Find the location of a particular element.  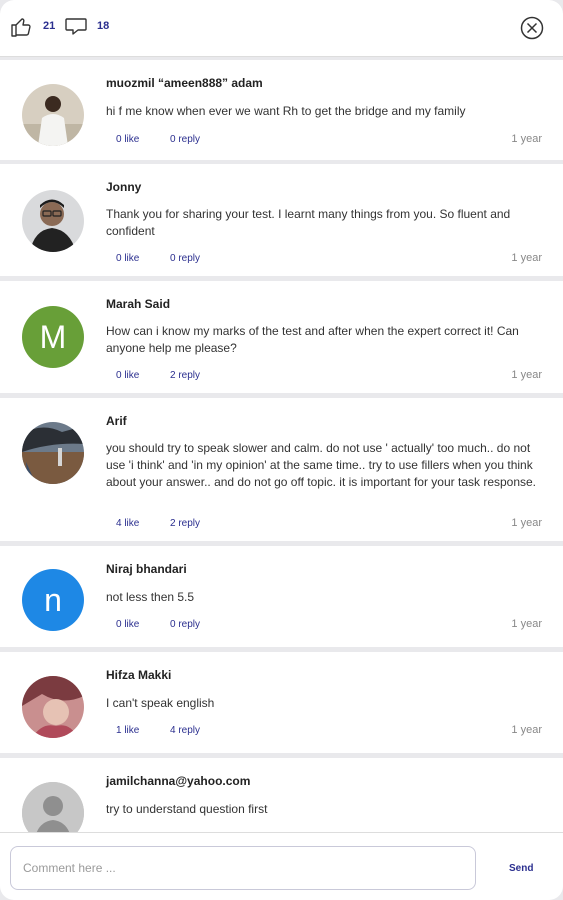

comment-author: Jonny is located at coordinates (124, 187).